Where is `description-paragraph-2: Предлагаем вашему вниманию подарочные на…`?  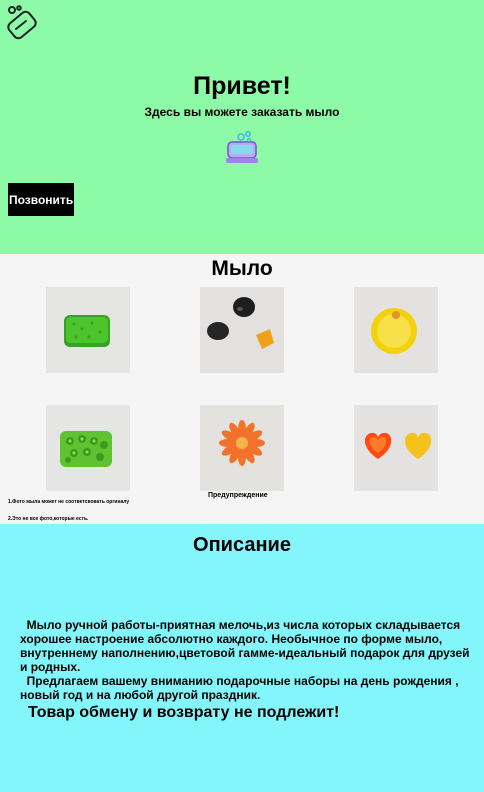 description-paragraph-2: Предлагаем вашему вниманию подарочные на… is located at coordinates (239, 688).